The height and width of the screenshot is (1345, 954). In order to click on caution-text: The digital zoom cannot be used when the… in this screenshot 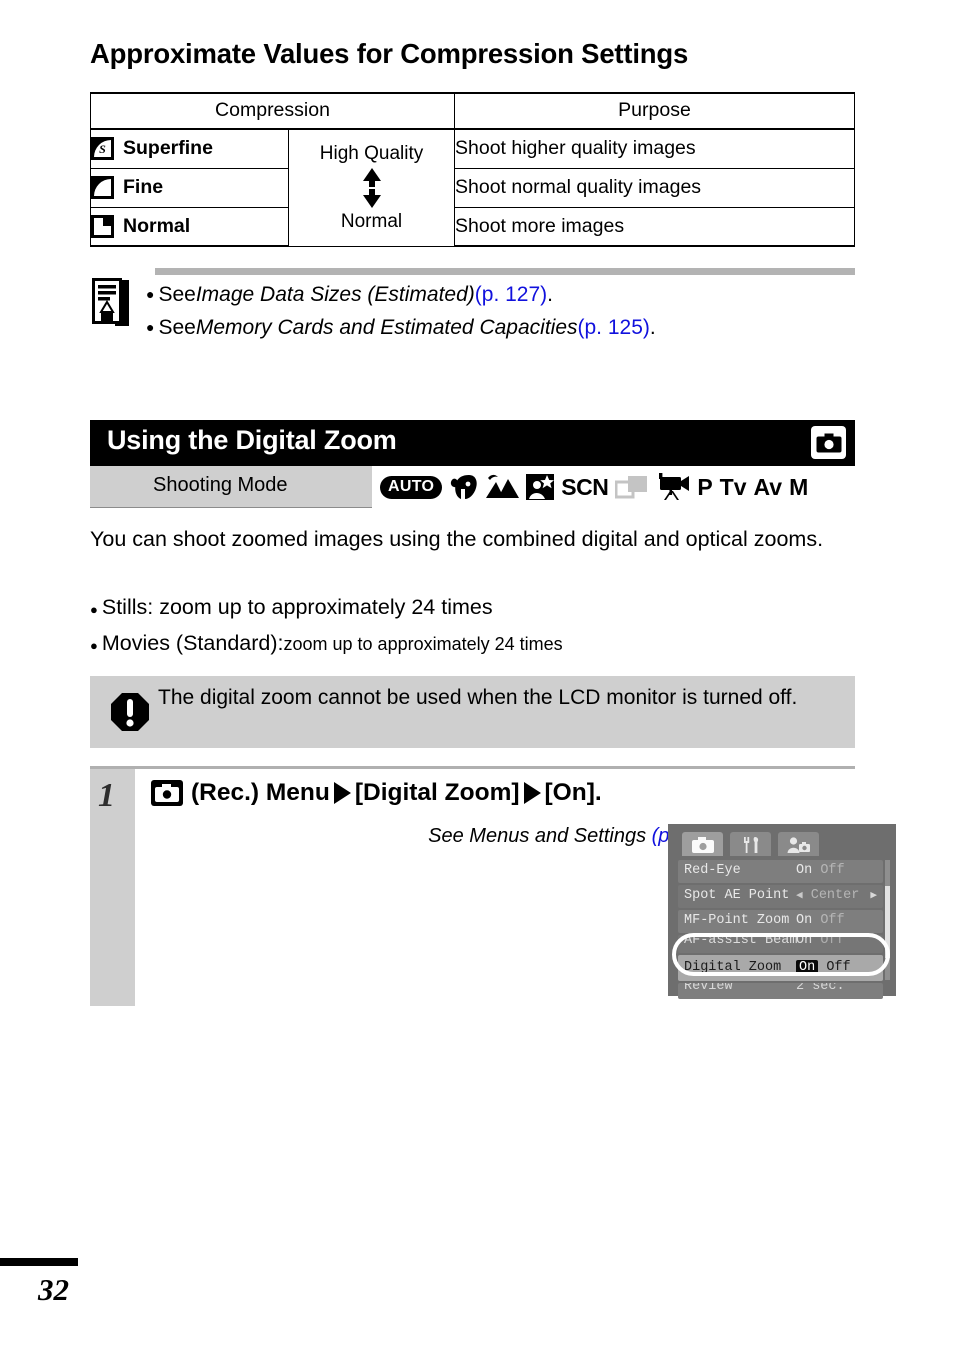, I will do `click(478, 697)`.